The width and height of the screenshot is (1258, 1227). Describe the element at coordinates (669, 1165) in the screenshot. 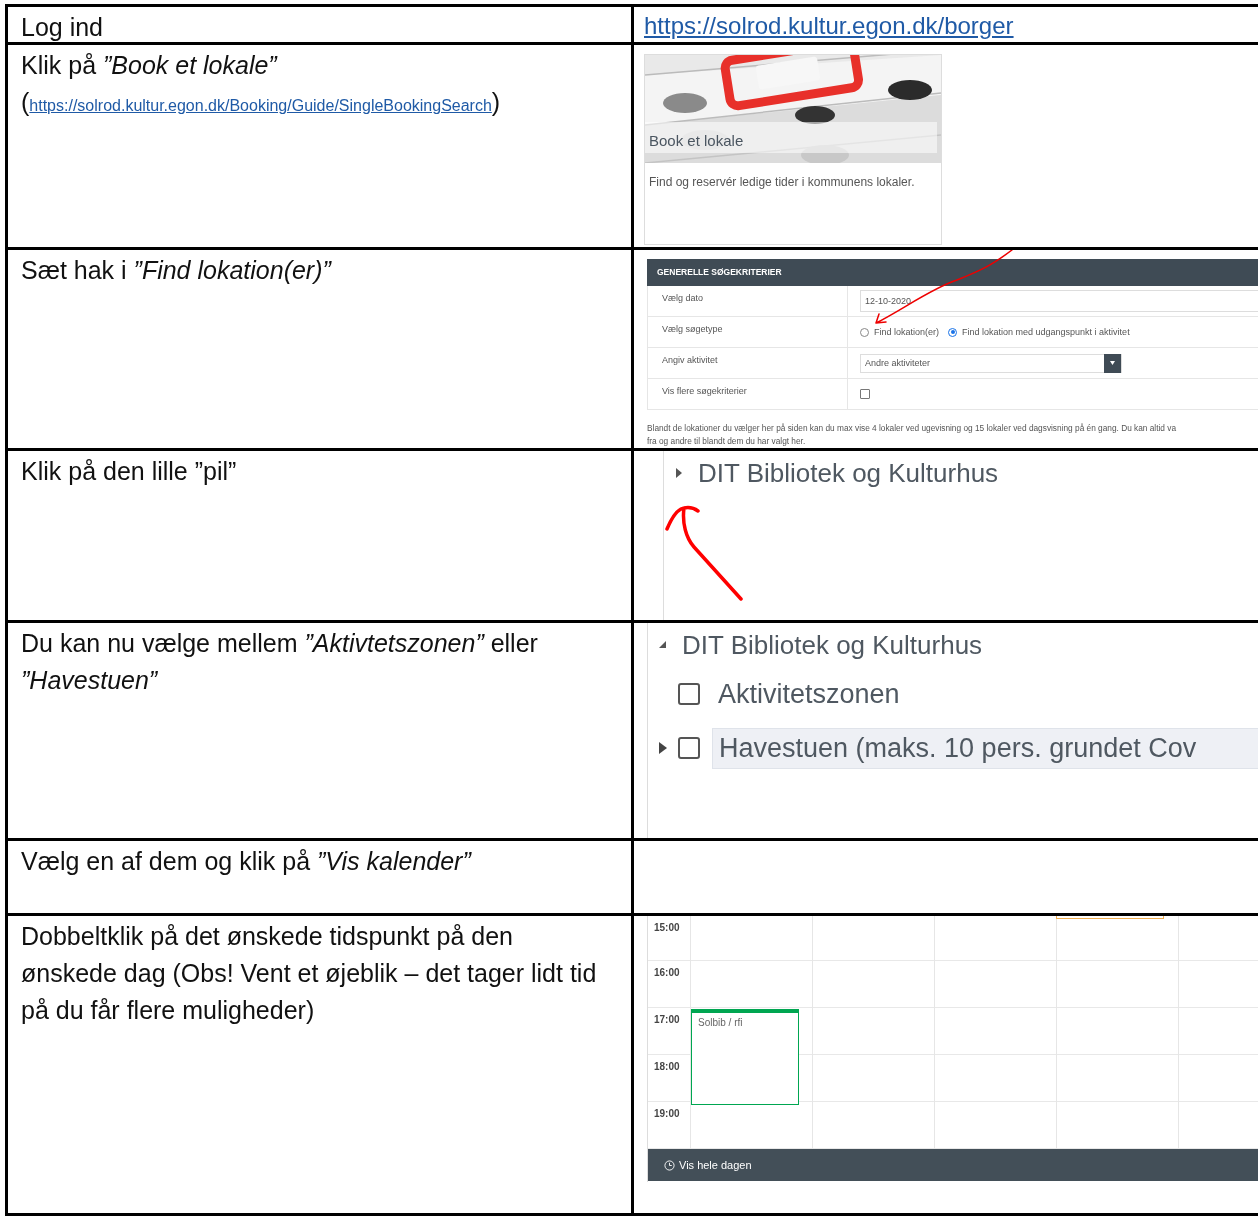

I see `clock-icon` at that location.